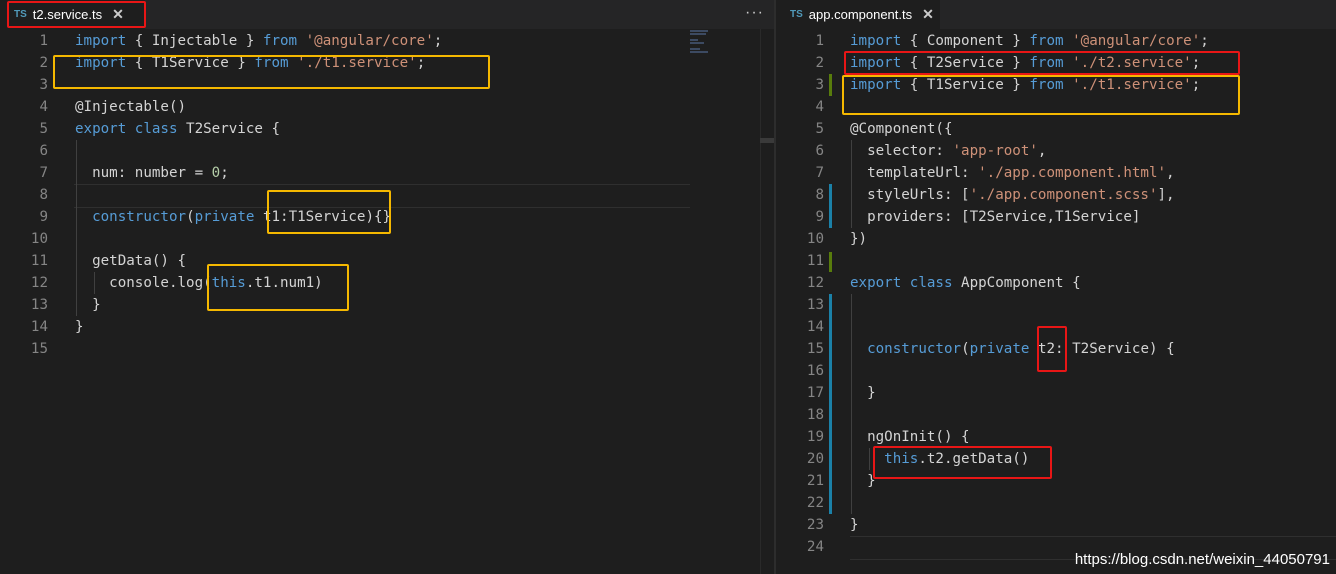 The width and height of the screenshot is (1336, 574). What do you see at coordinates (815, 547) in the screenshot?
I see `line-number: 24` at bounding box center [815, 547].